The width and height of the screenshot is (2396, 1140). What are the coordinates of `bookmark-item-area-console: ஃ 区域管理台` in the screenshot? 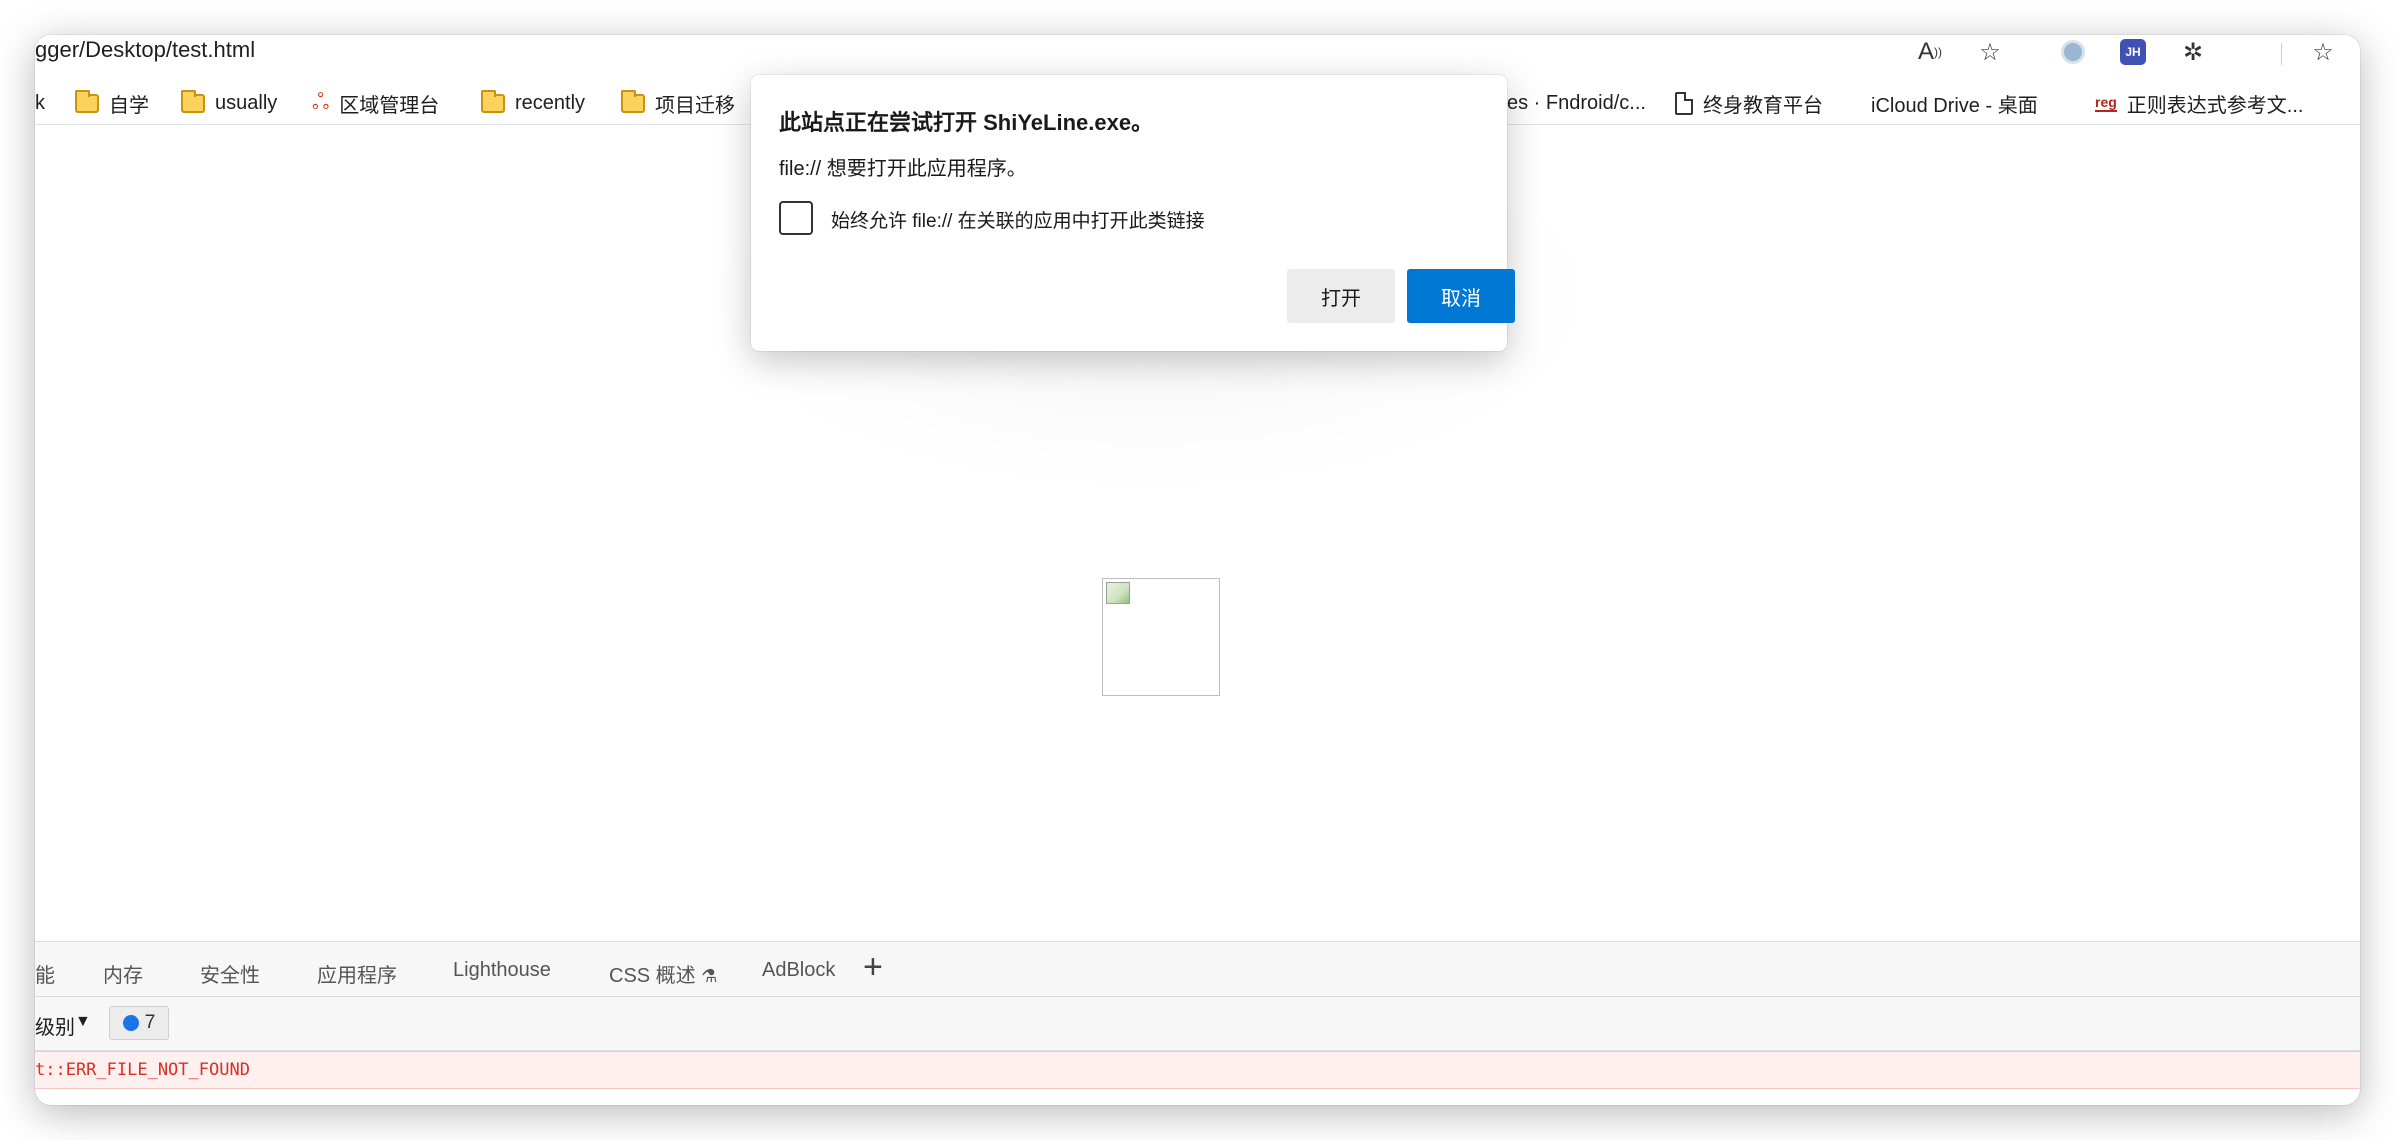 It's located at (375, 103).